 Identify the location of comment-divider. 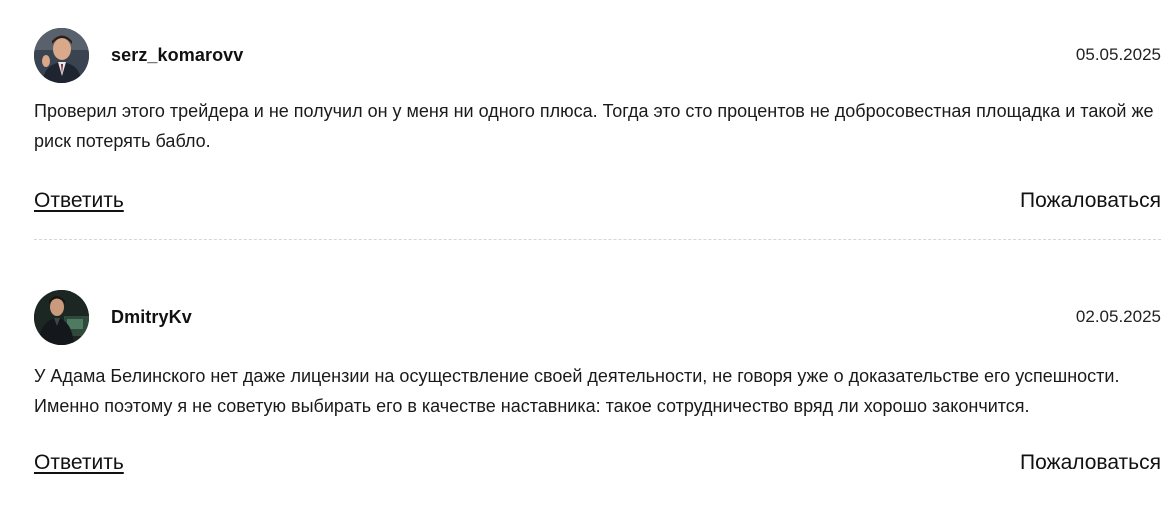
(597, 239).